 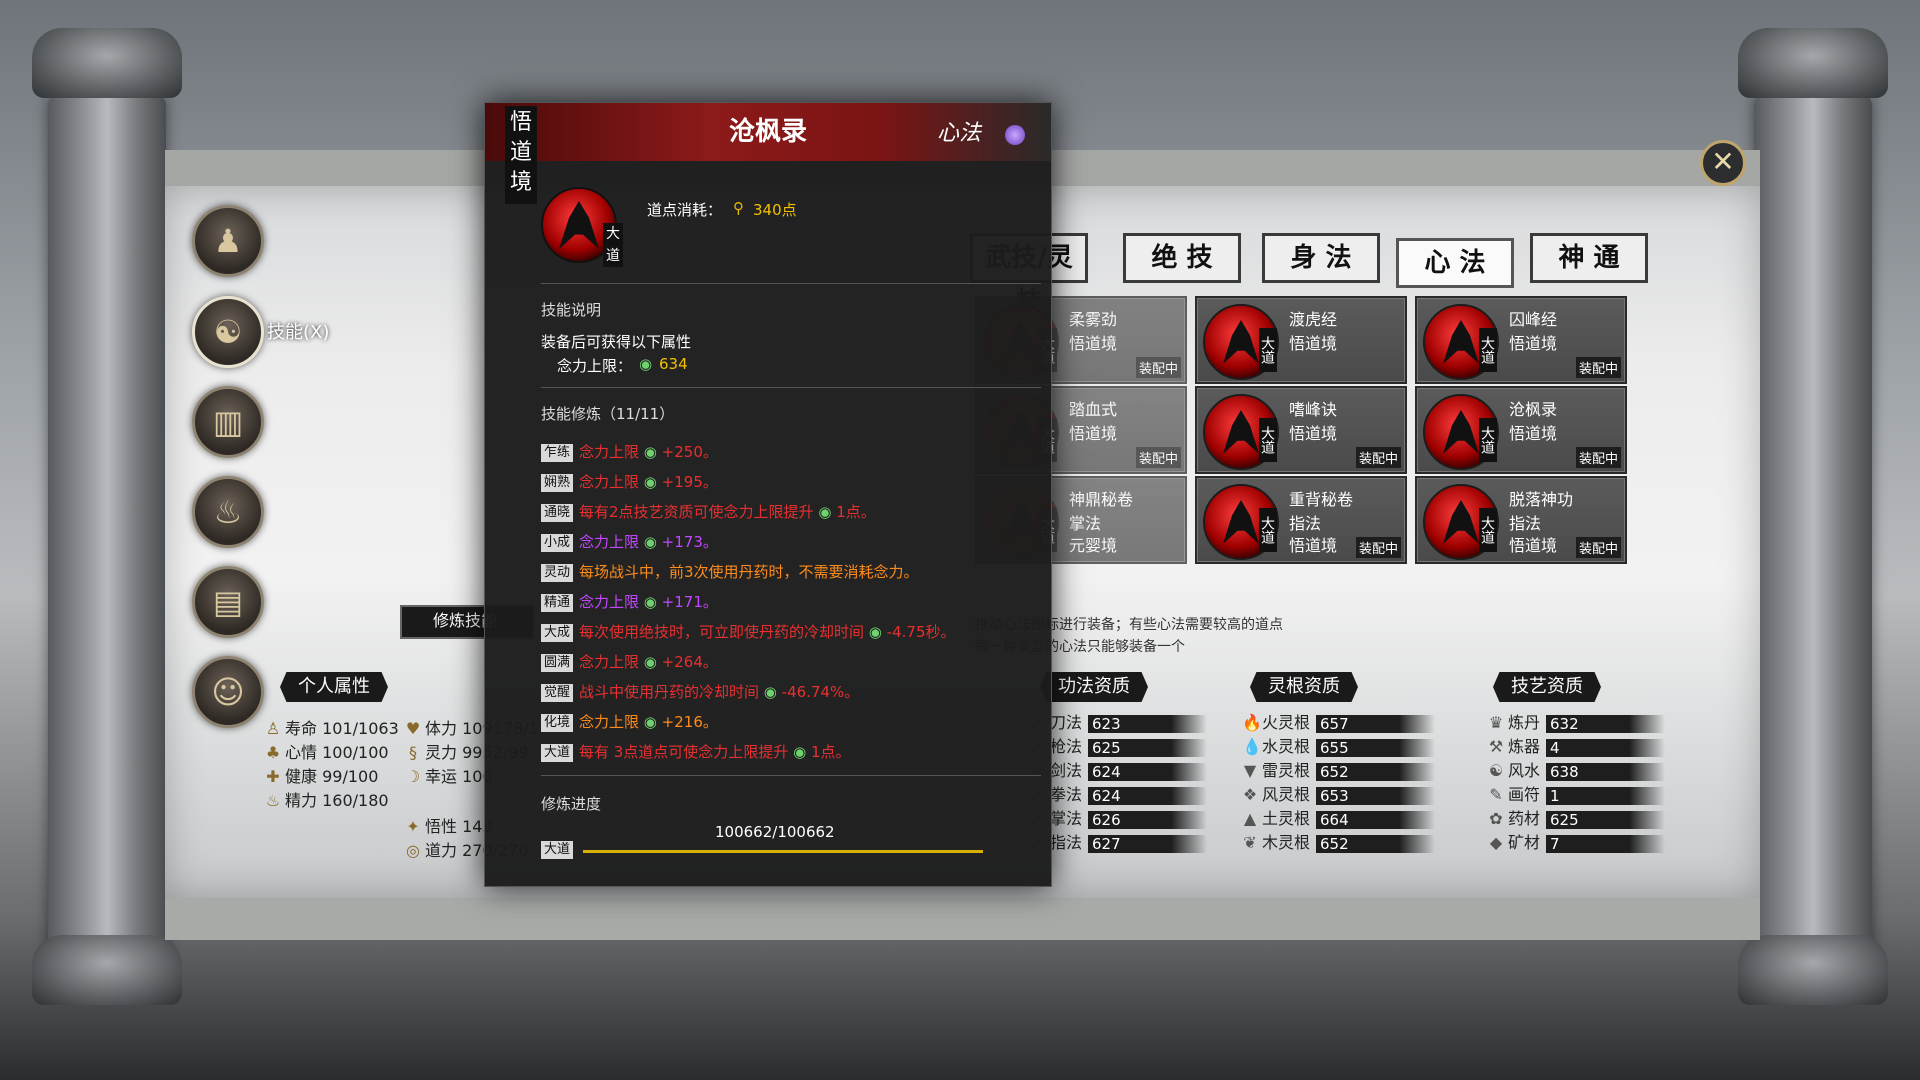 What do you see at coordinates (273, 728) in the screenshot?
I see `stat-icon: ♙` at bounding box center [273, 728].